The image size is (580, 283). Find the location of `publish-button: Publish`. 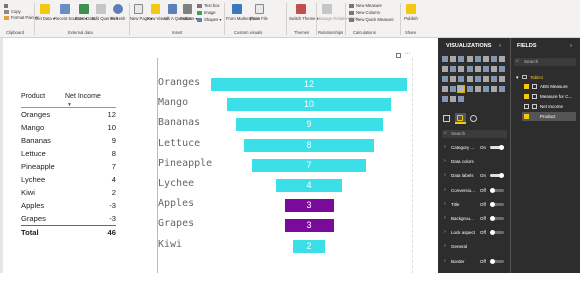

publish-button: Publish is located at coordinates (411, 18).